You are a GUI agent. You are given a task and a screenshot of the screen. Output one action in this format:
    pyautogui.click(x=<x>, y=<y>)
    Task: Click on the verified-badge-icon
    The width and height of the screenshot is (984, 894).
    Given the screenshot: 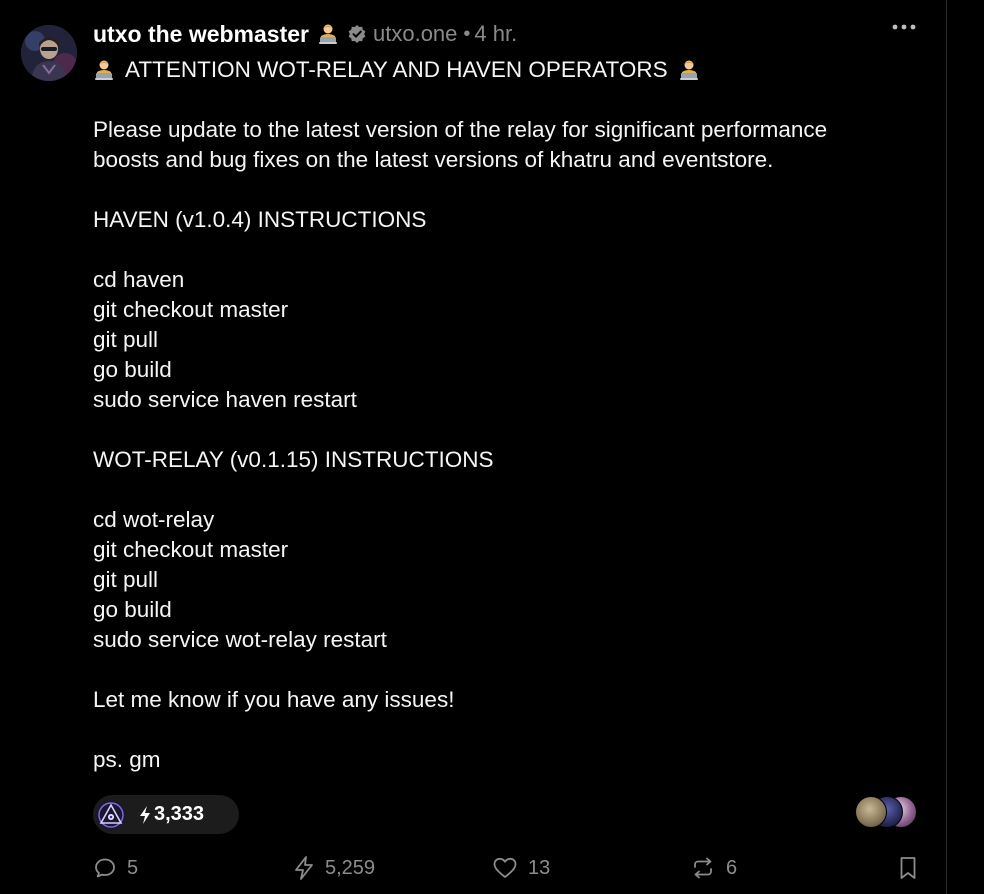 What is the action you would take?
    pyautogui.click(x=357, y=34)
    